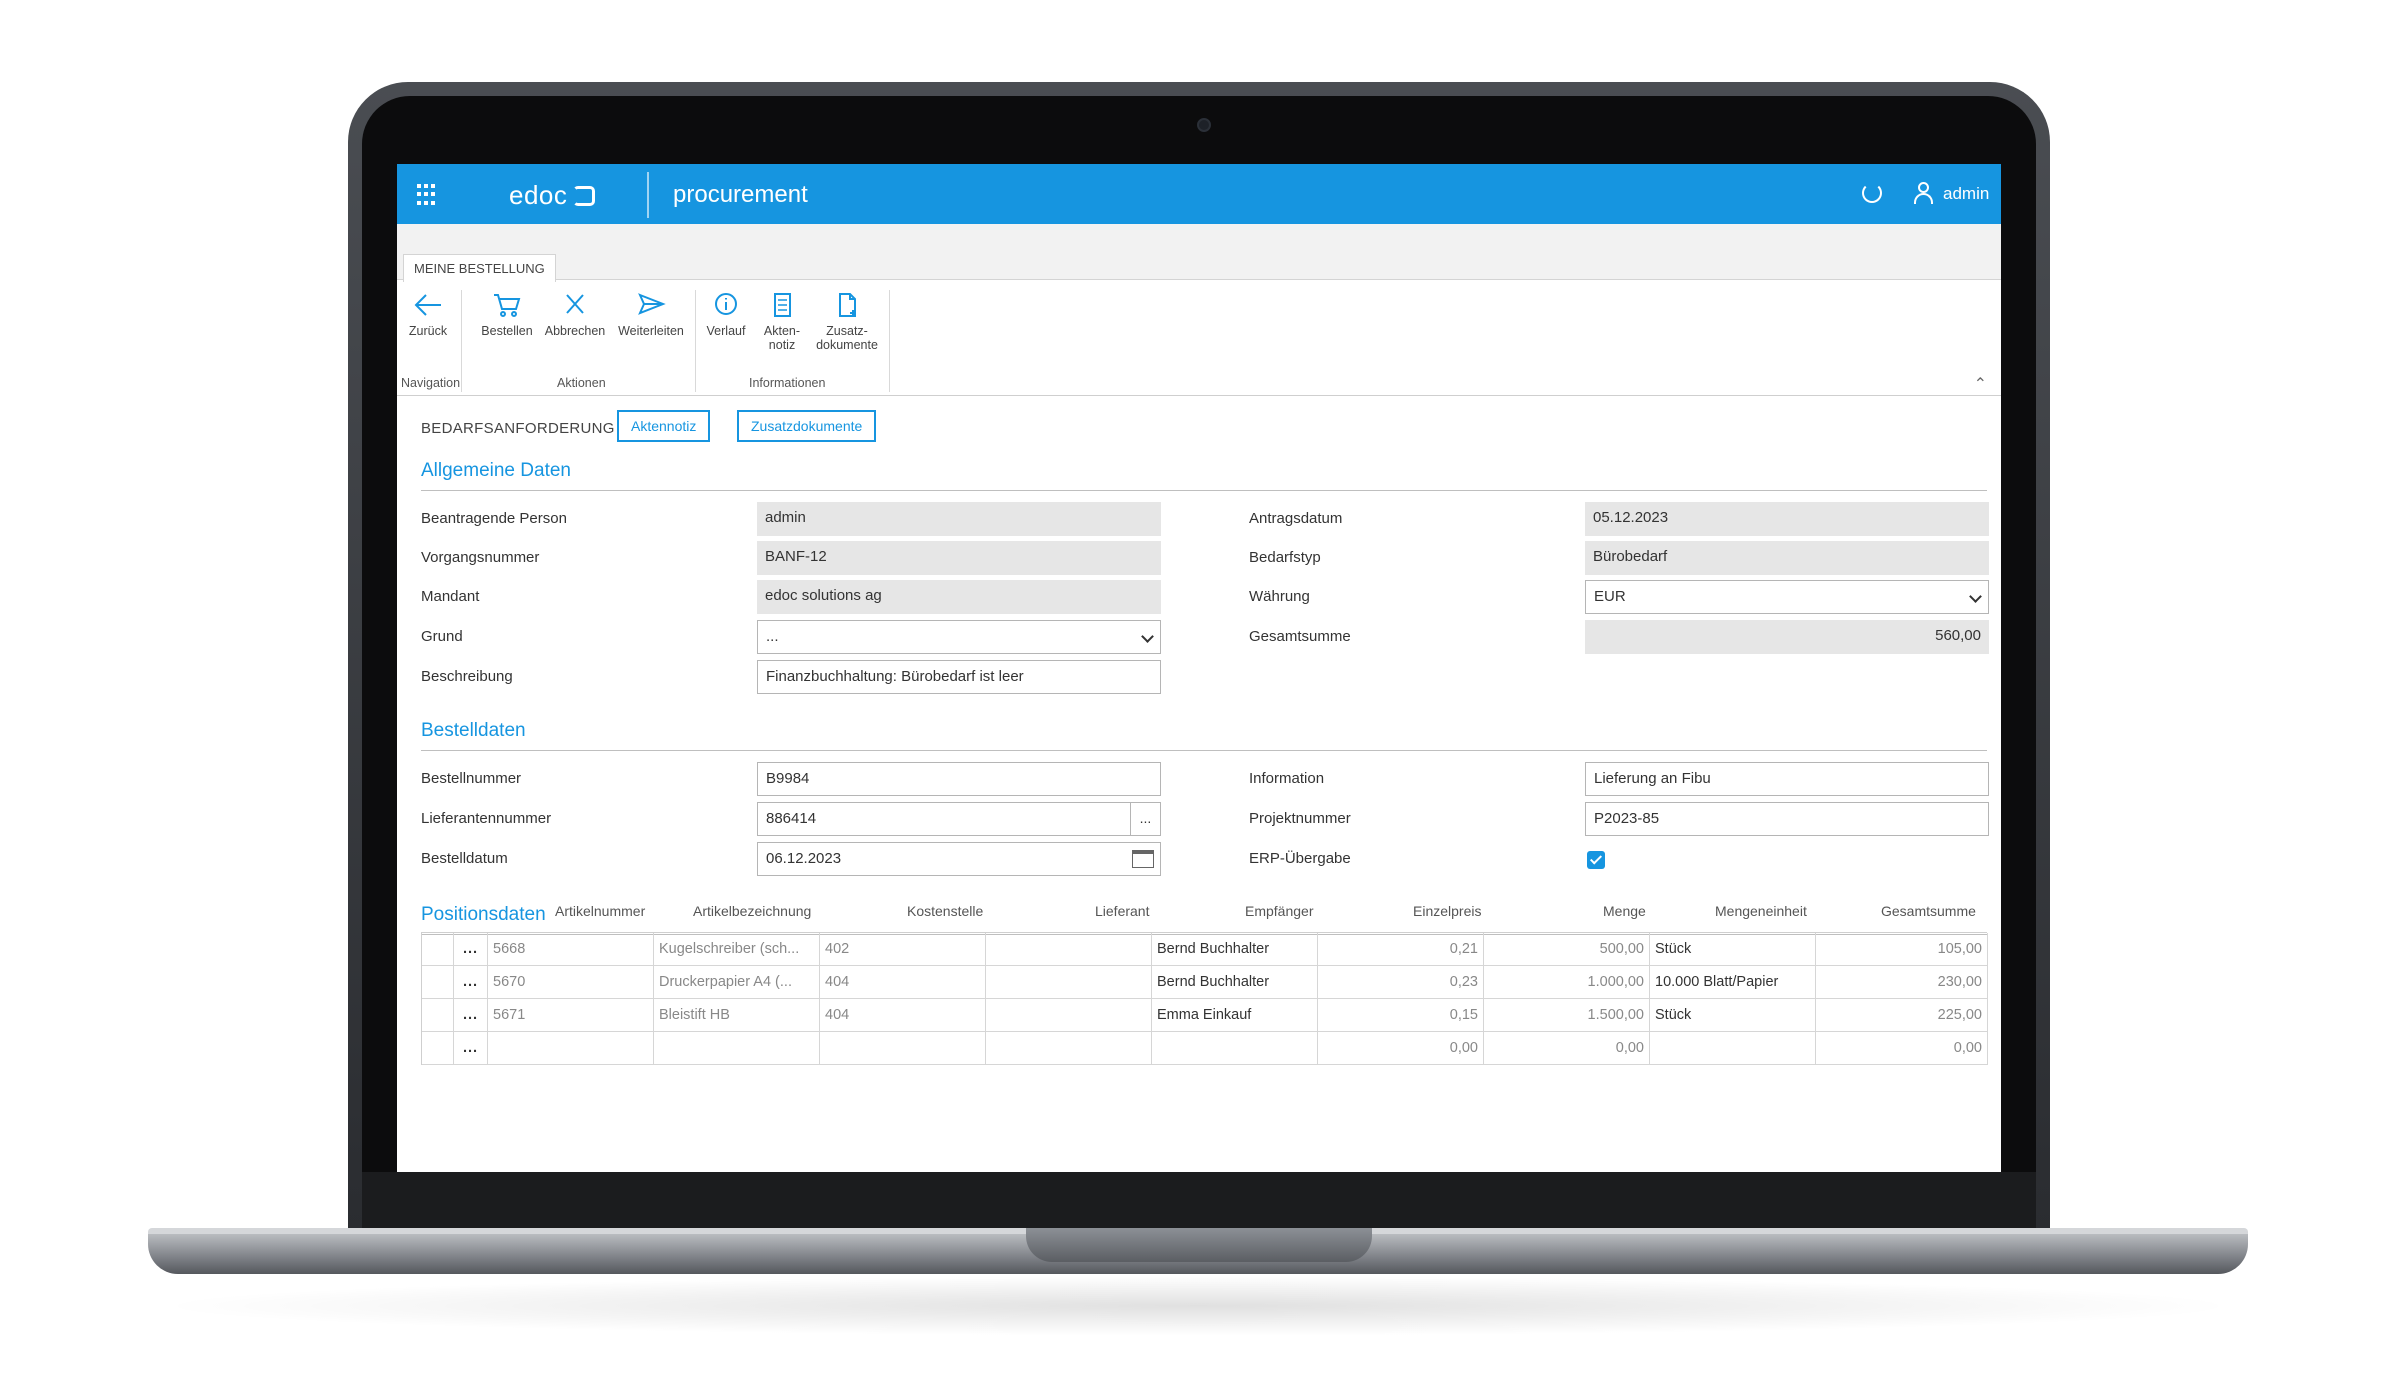 This screenshot has height=1377, width=2395. I want to click on forward-button: Weiterleiten, so click(651, 315).